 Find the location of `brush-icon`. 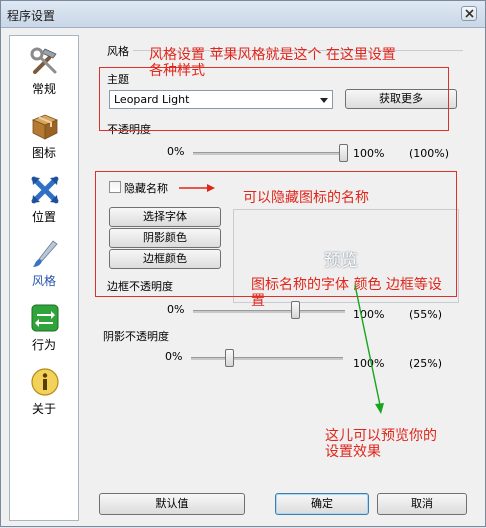

brush-icon is located at coordinates (45, 253).